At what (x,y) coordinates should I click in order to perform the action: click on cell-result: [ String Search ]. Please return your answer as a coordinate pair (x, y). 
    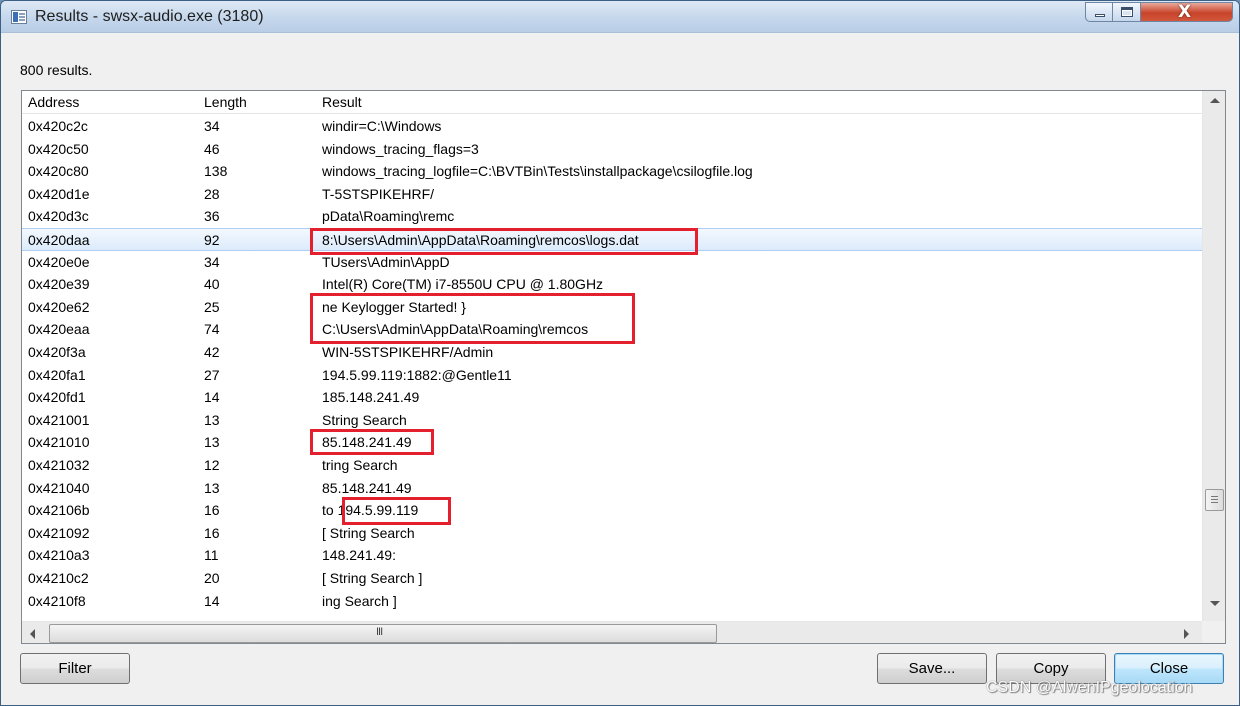
    Looking at the image, I should click on (372, 578).